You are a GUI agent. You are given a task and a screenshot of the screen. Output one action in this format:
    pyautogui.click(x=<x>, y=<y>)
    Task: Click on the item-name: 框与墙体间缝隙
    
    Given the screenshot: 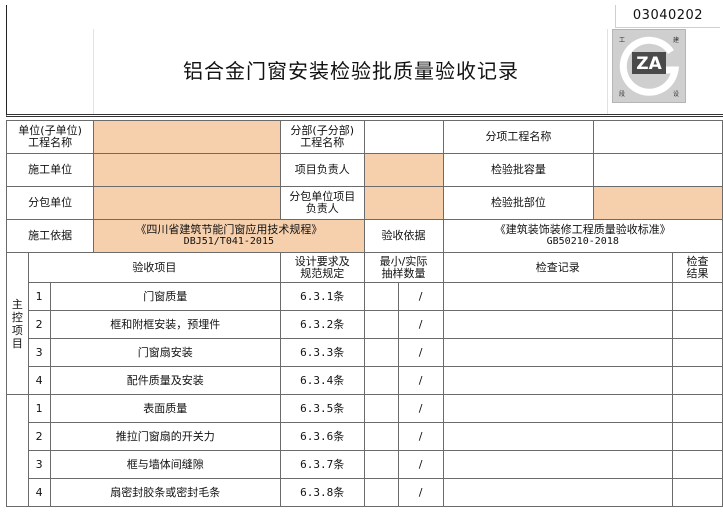 What is the action you would take?
    pyautogui.click(x=165, y=464)
    